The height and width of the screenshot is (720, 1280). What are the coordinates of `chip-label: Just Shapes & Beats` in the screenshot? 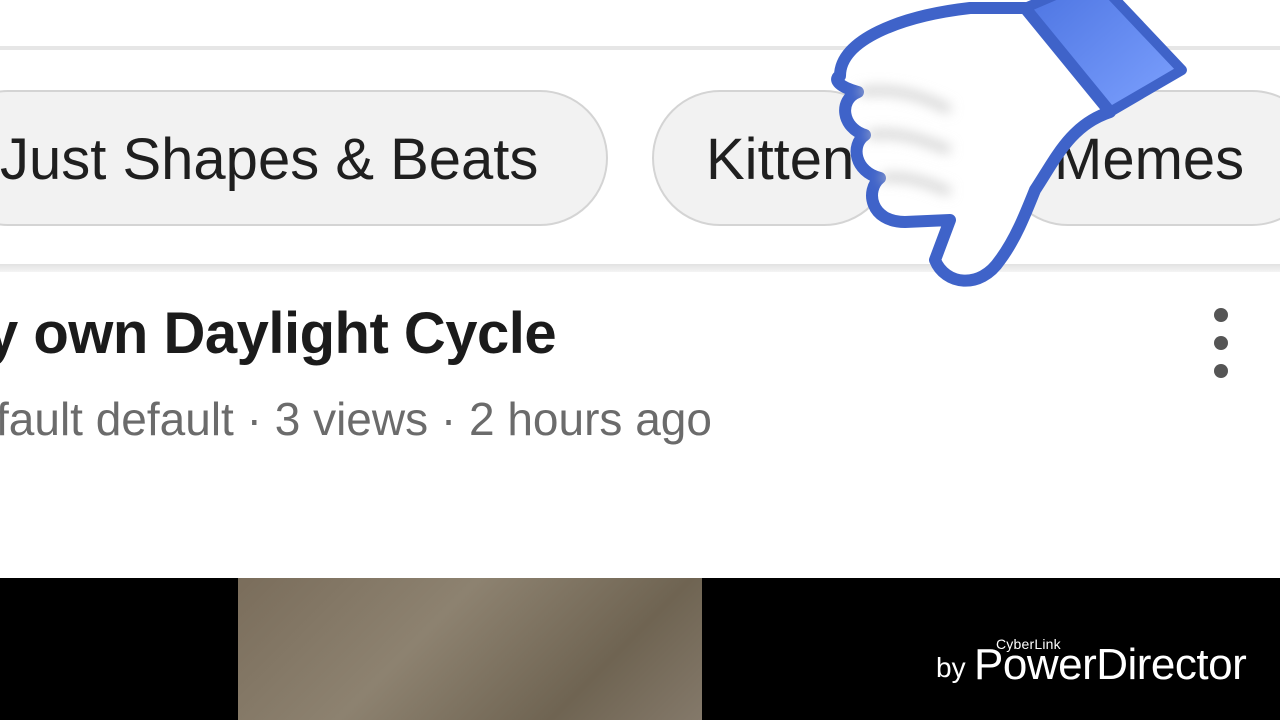 It's located at (269, 159).